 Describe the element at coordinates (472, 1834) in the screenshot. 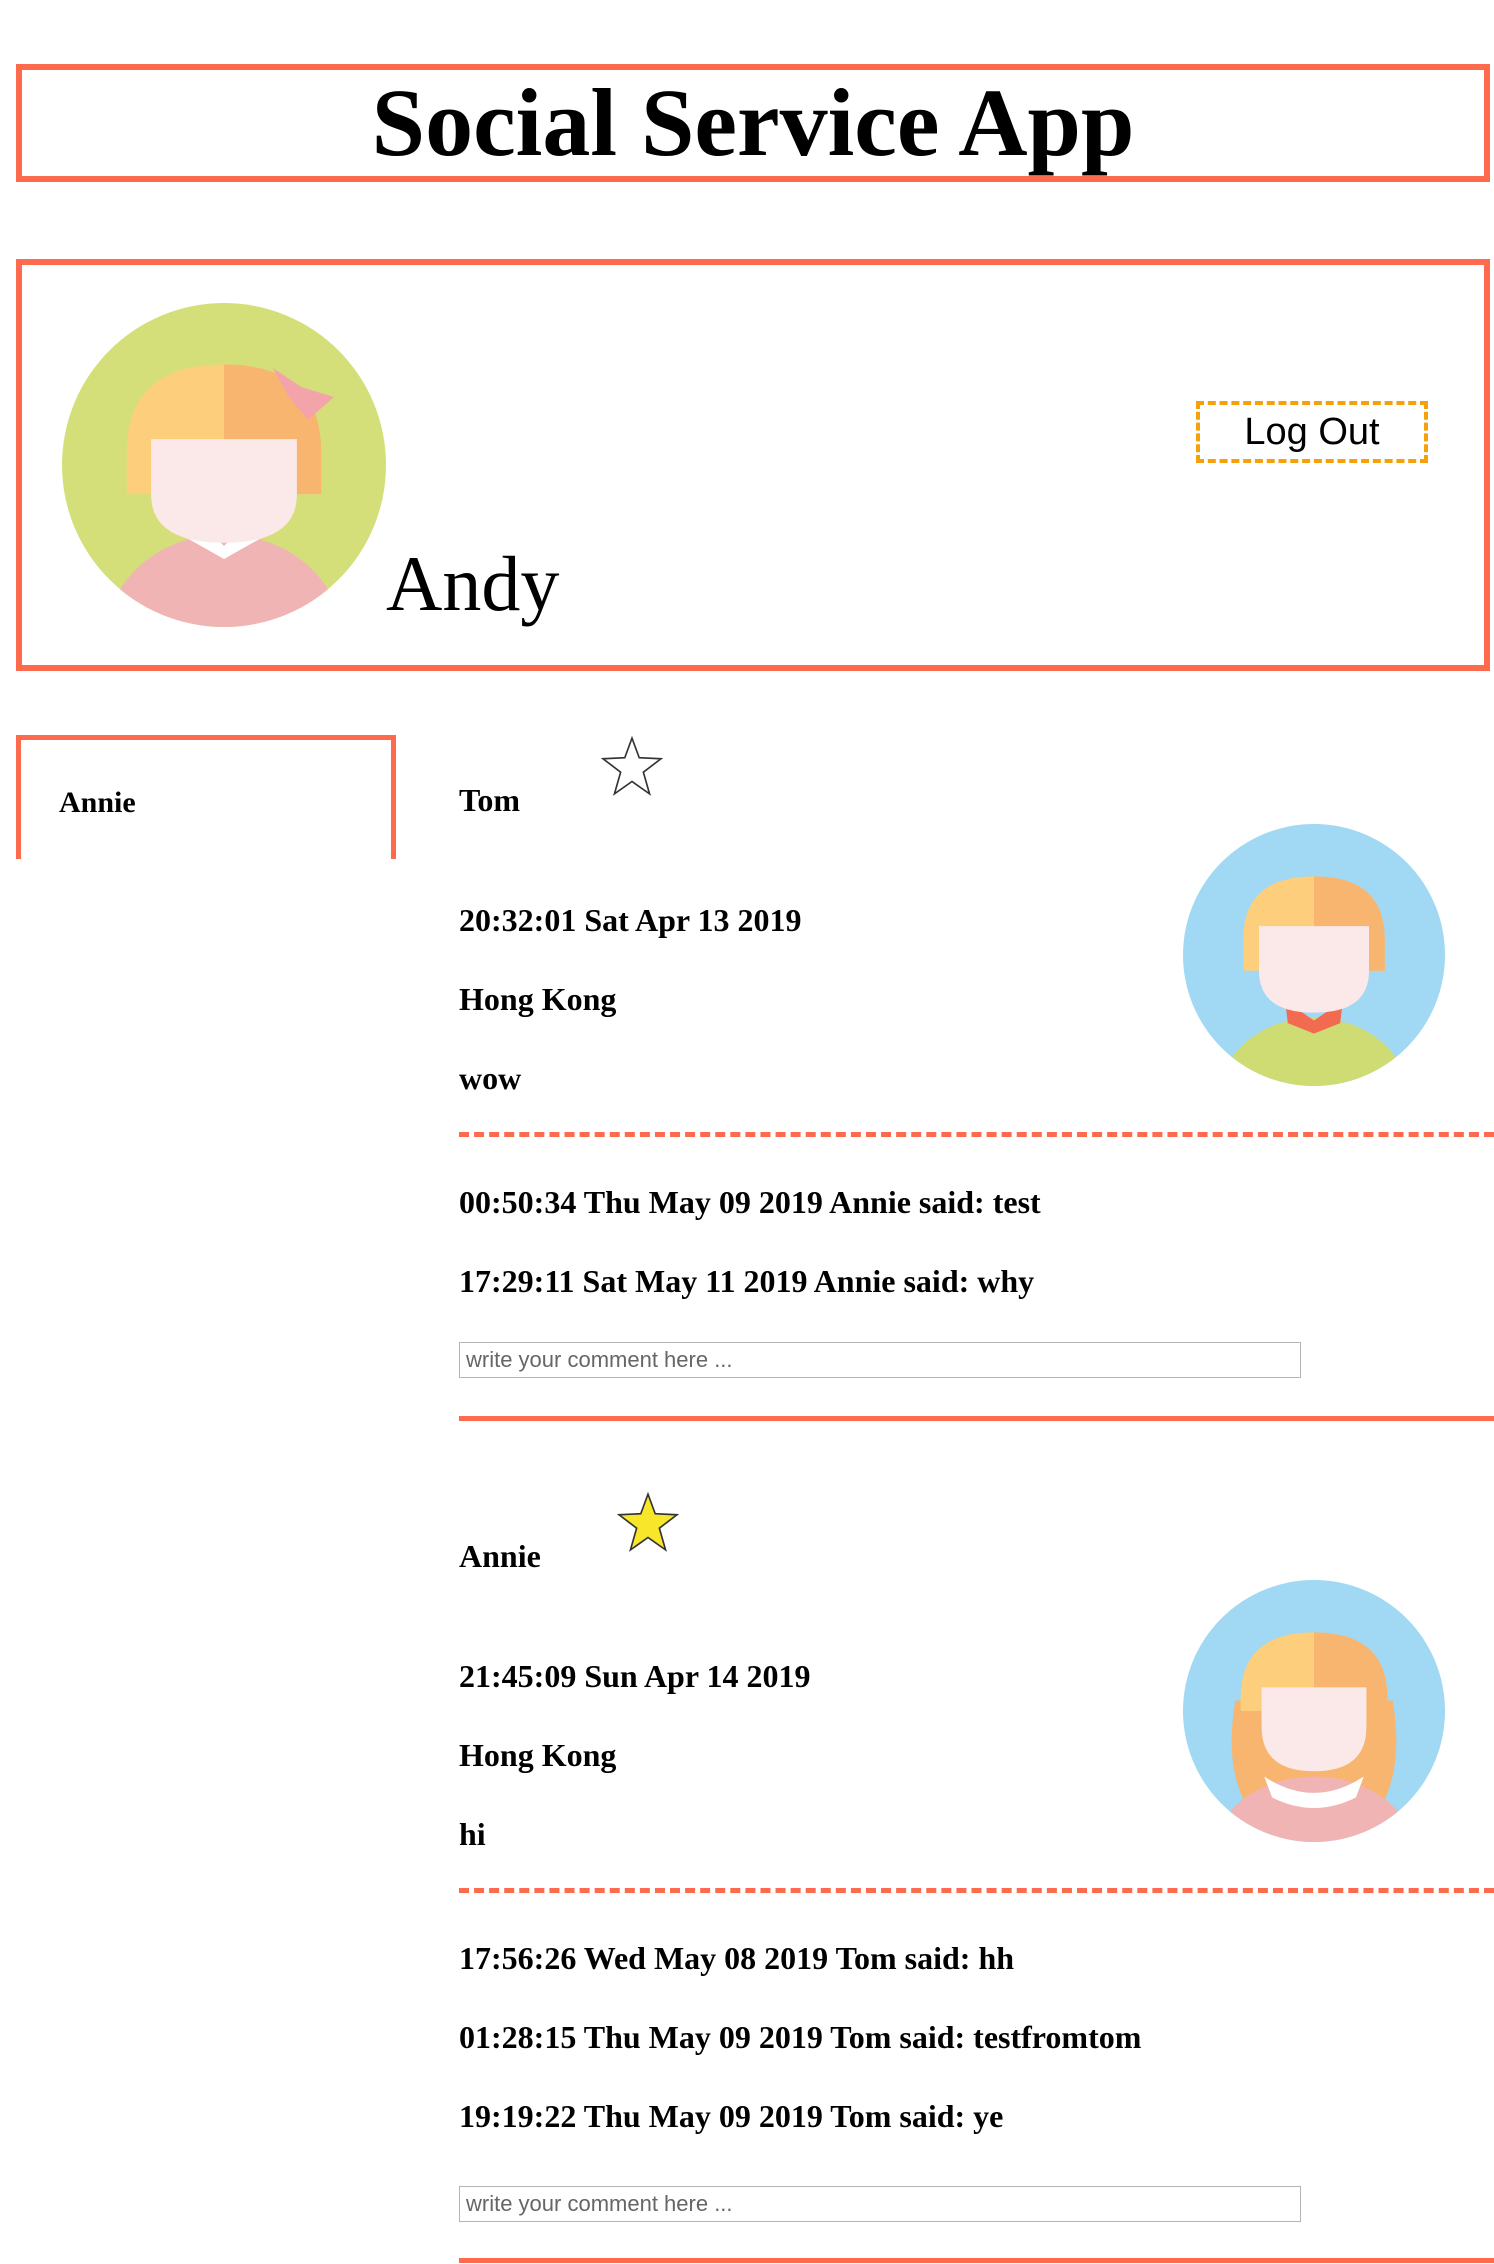

I see `post-text: hi` at that location.